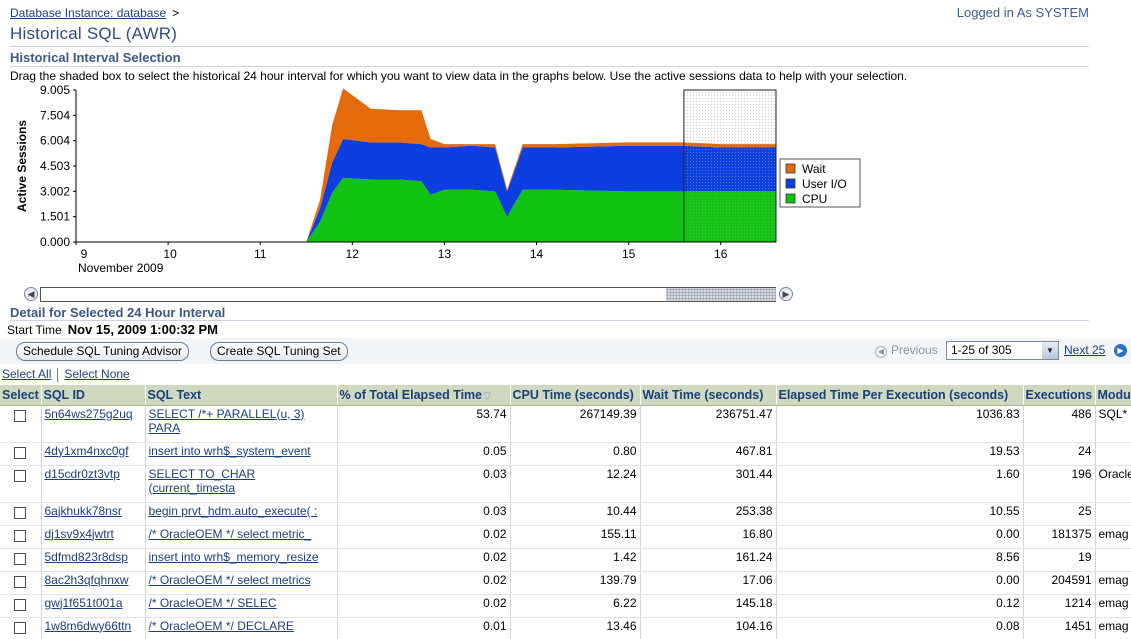 The width and height of the screenshot is (1131, 639). I want to click on page-range-select: 1-25 of 305 ▼, so click(1002, 350).